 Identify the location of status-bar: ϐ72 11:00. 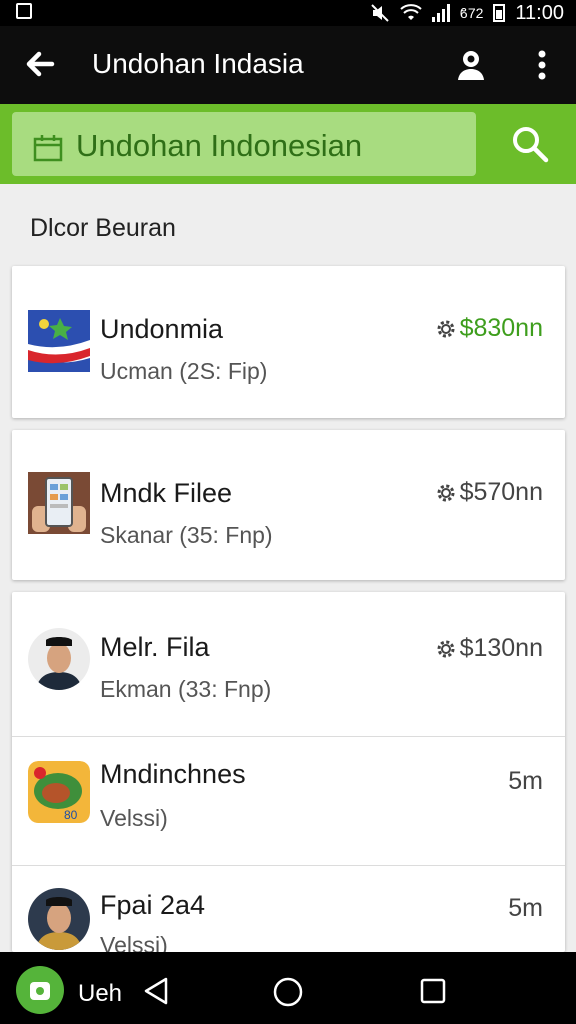
(288, 13).